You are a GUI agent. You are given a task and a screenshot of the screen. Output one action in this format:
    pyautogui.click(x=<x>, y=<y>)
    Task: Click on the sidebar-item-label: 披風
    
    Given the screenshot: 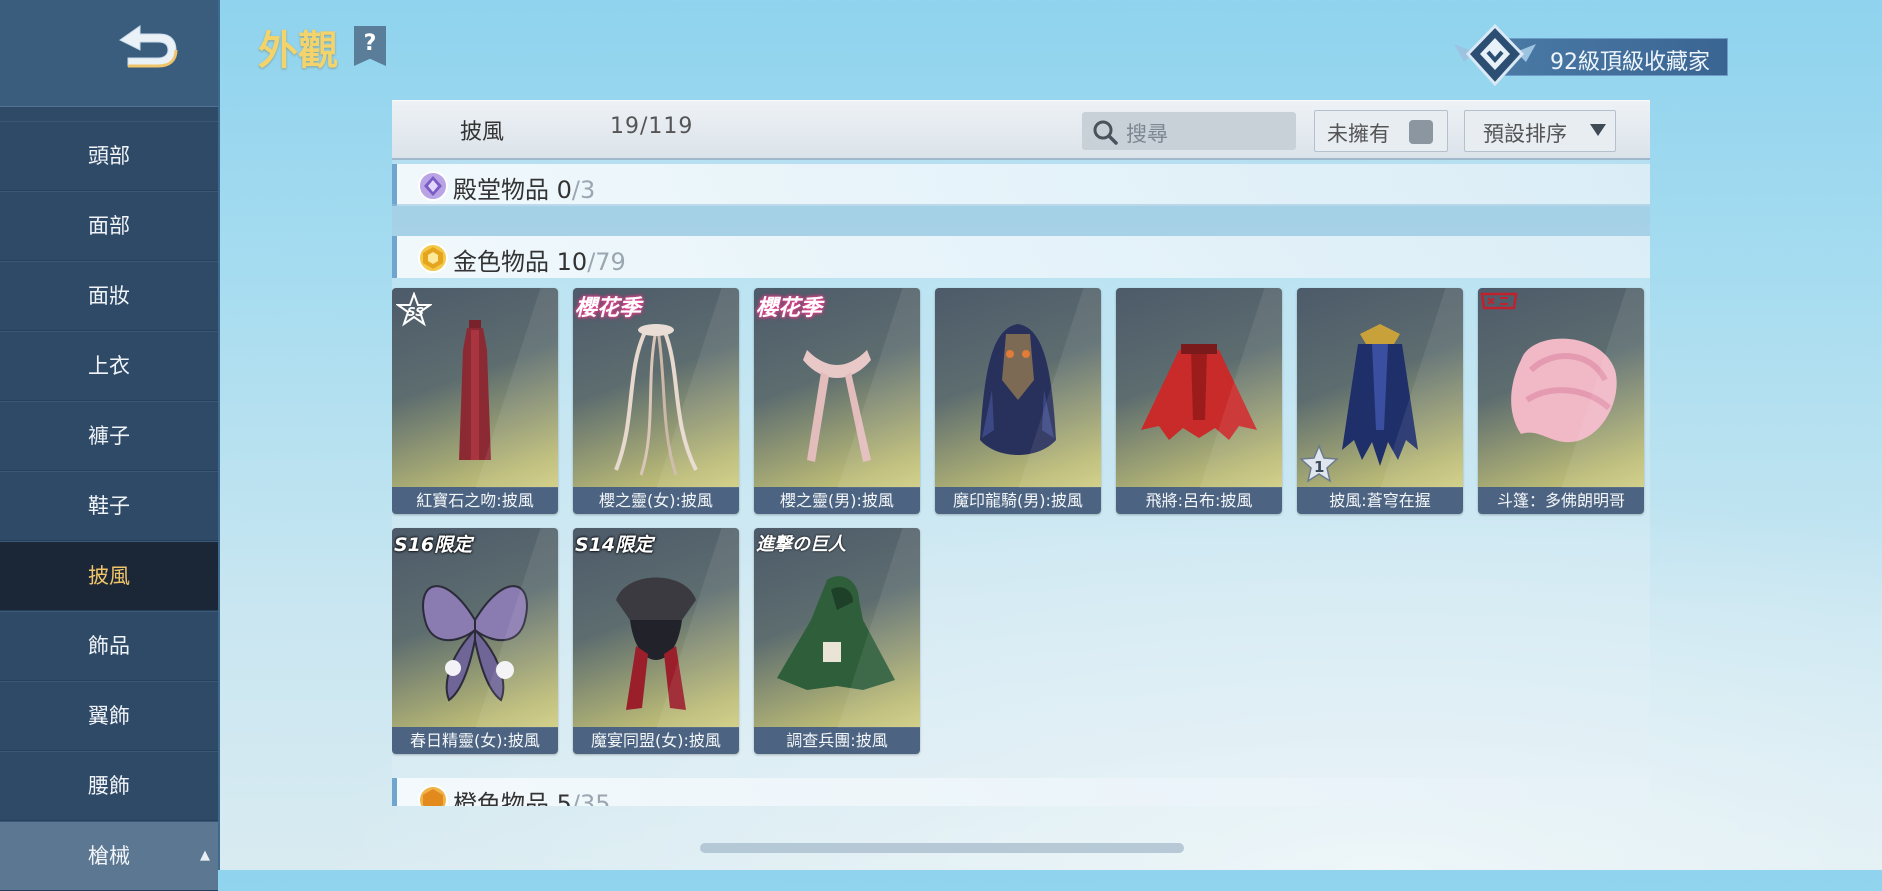 What is the action you would take?
    pyautogui.click(x=109, y=576)
    